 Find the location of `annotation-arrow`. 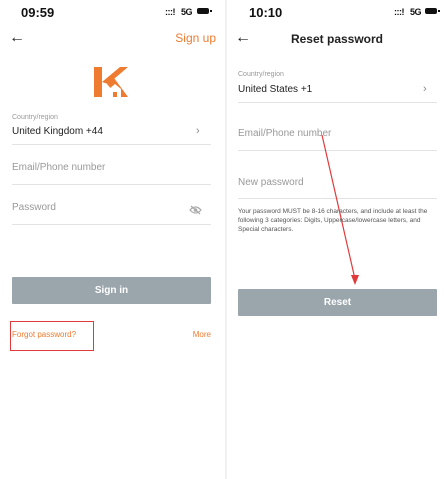

annotation-arrow is located at coordinates (340, 209).